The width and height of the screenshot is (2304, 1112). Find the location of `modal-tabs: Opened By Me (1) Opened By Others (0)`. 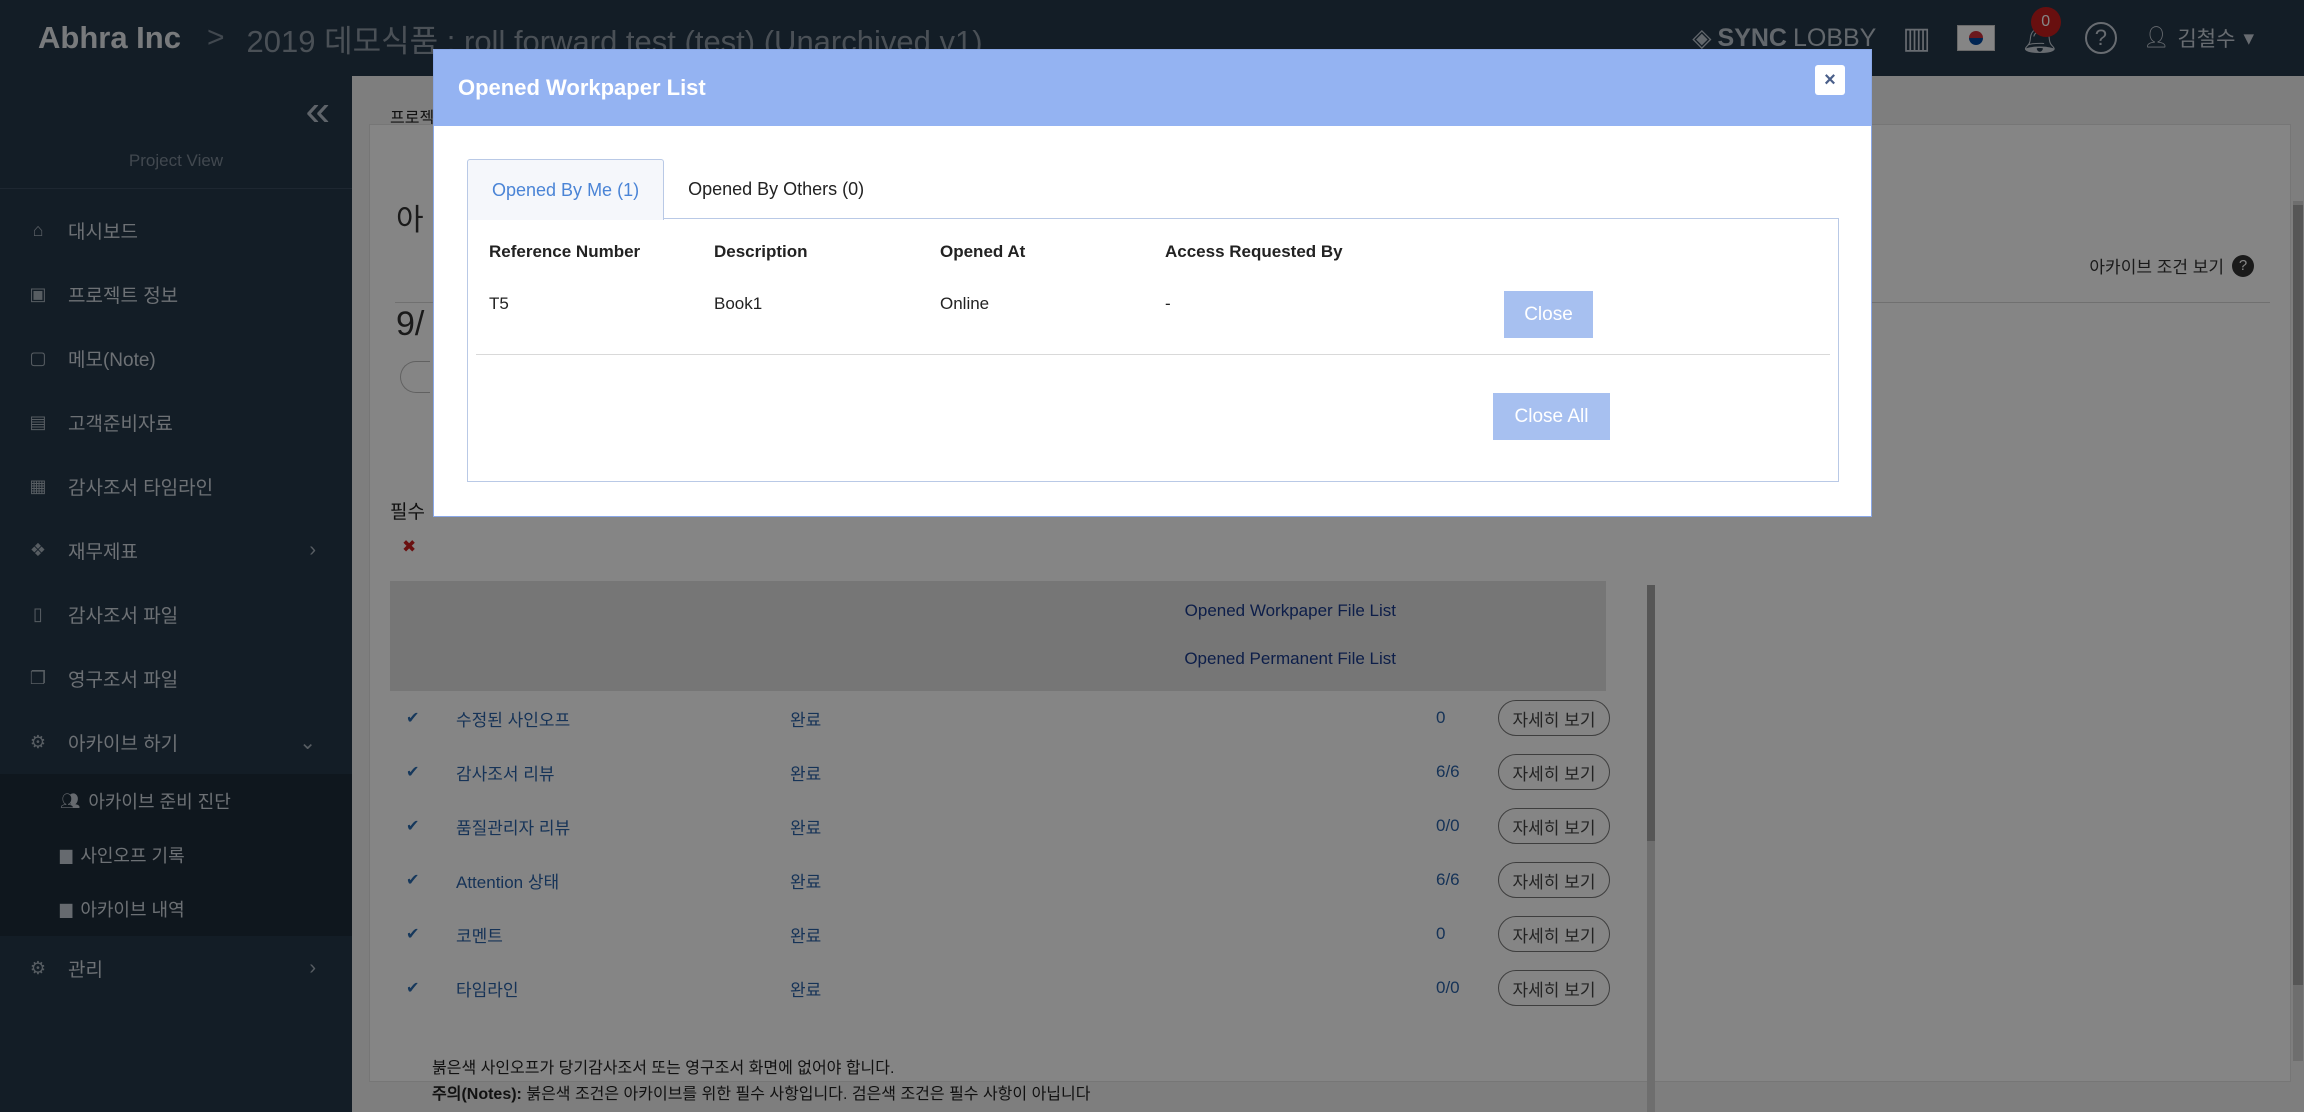

modal-tabs: Opened By Me (1) Opened By Others (0) is located at coordinates (677, 189).